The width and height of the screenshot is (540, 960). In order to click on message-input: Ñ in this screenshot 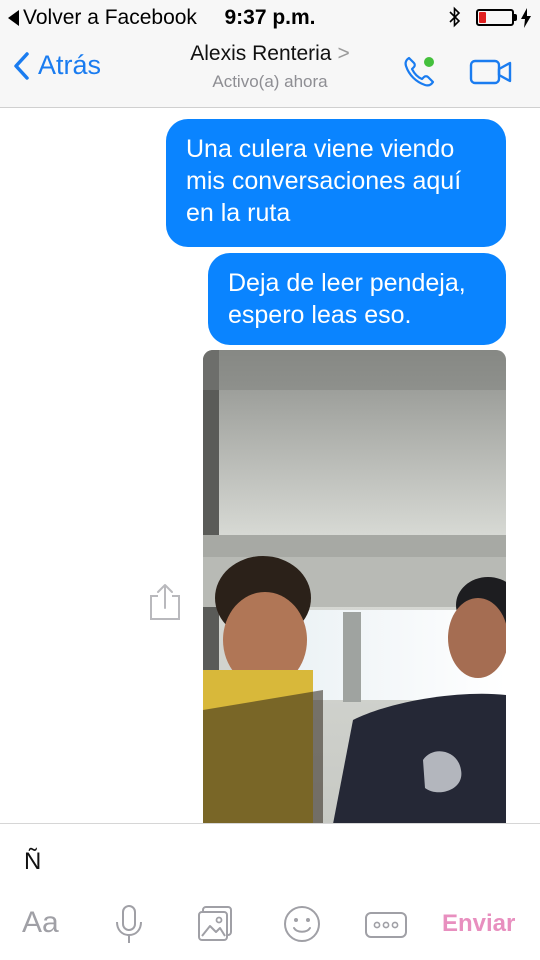, I will do `click(32, 862)`.